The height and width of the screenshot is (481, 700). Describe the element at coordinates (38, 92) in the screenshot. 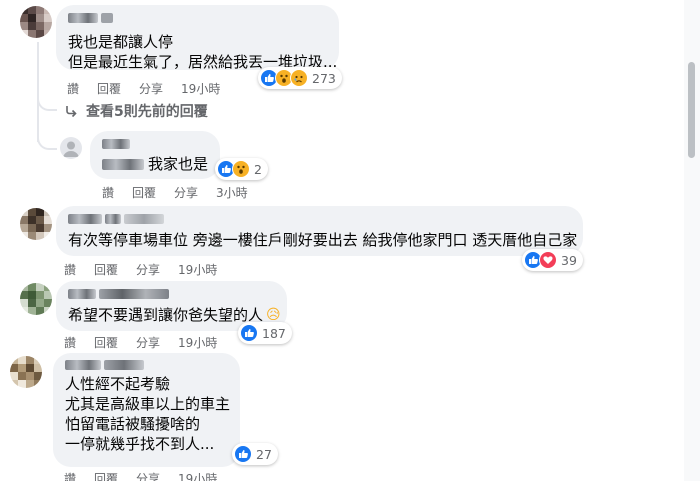

I see `thread-line` at that location.